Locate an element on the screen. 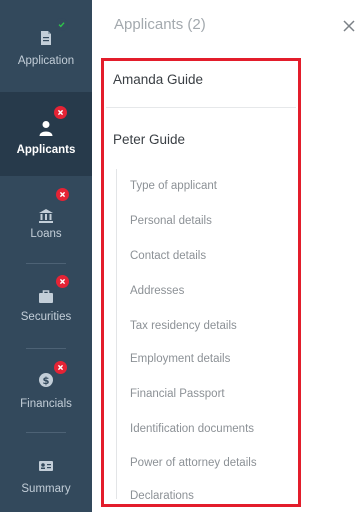  sidebar-item-securities: Securities is located at coordinates (46, 306).